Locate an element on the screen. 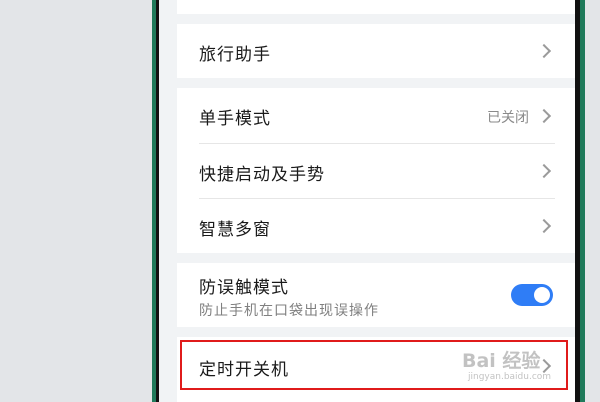 The image size is (600, 402). setting-value: 已关闭 is located at coordinates (508, 118).